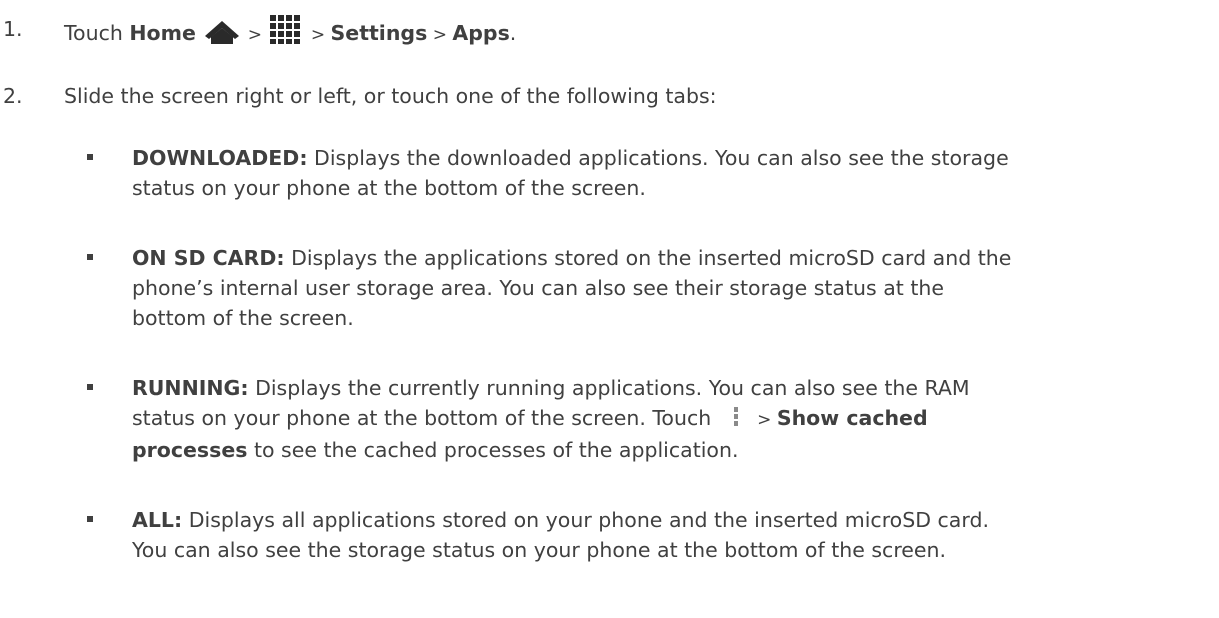 The height and width of the screenshot is (618, 1219). I want to click on bullet-term: RUNNING:, so click(190, 388).